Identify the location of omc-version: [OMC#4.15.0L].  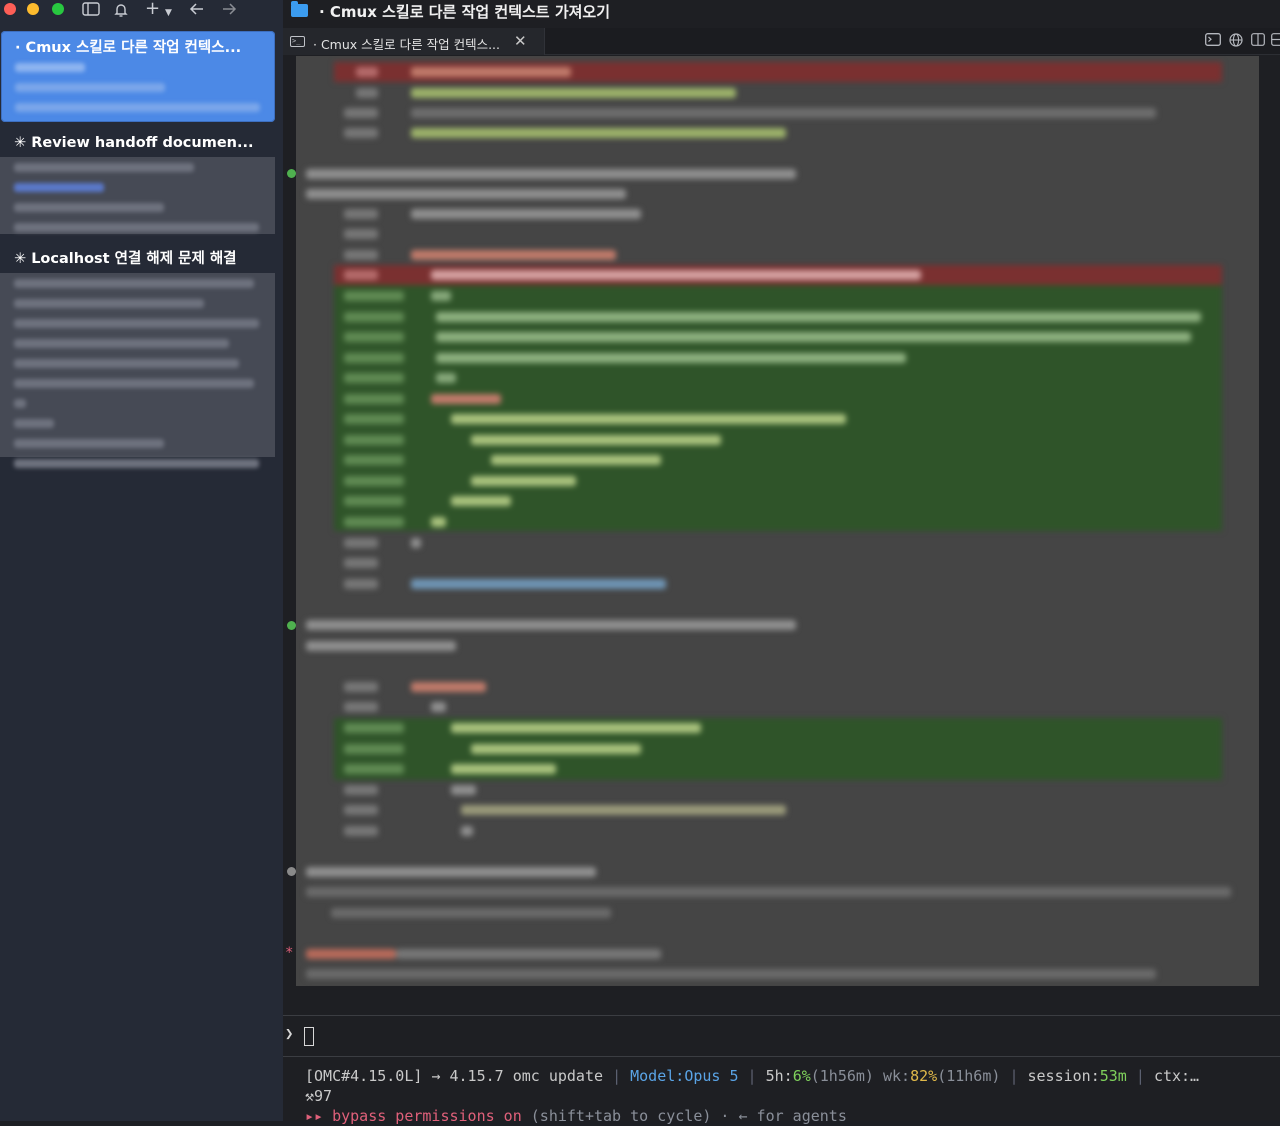
(364, 1076).